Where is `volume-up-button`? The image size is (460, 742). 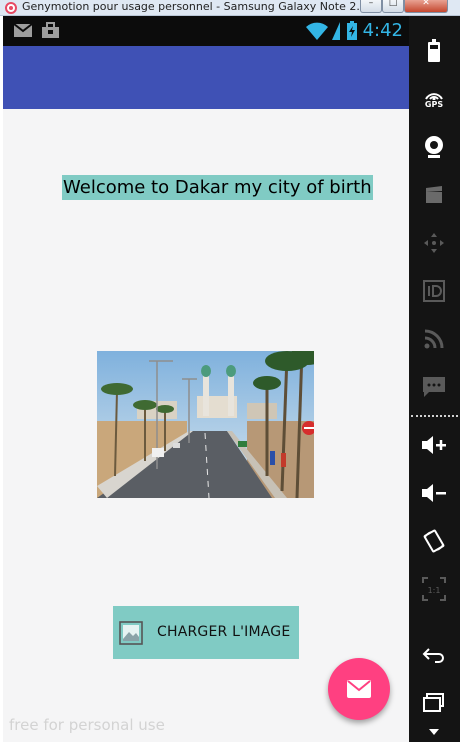
volume-up-button is located at coordinates (434, 445).